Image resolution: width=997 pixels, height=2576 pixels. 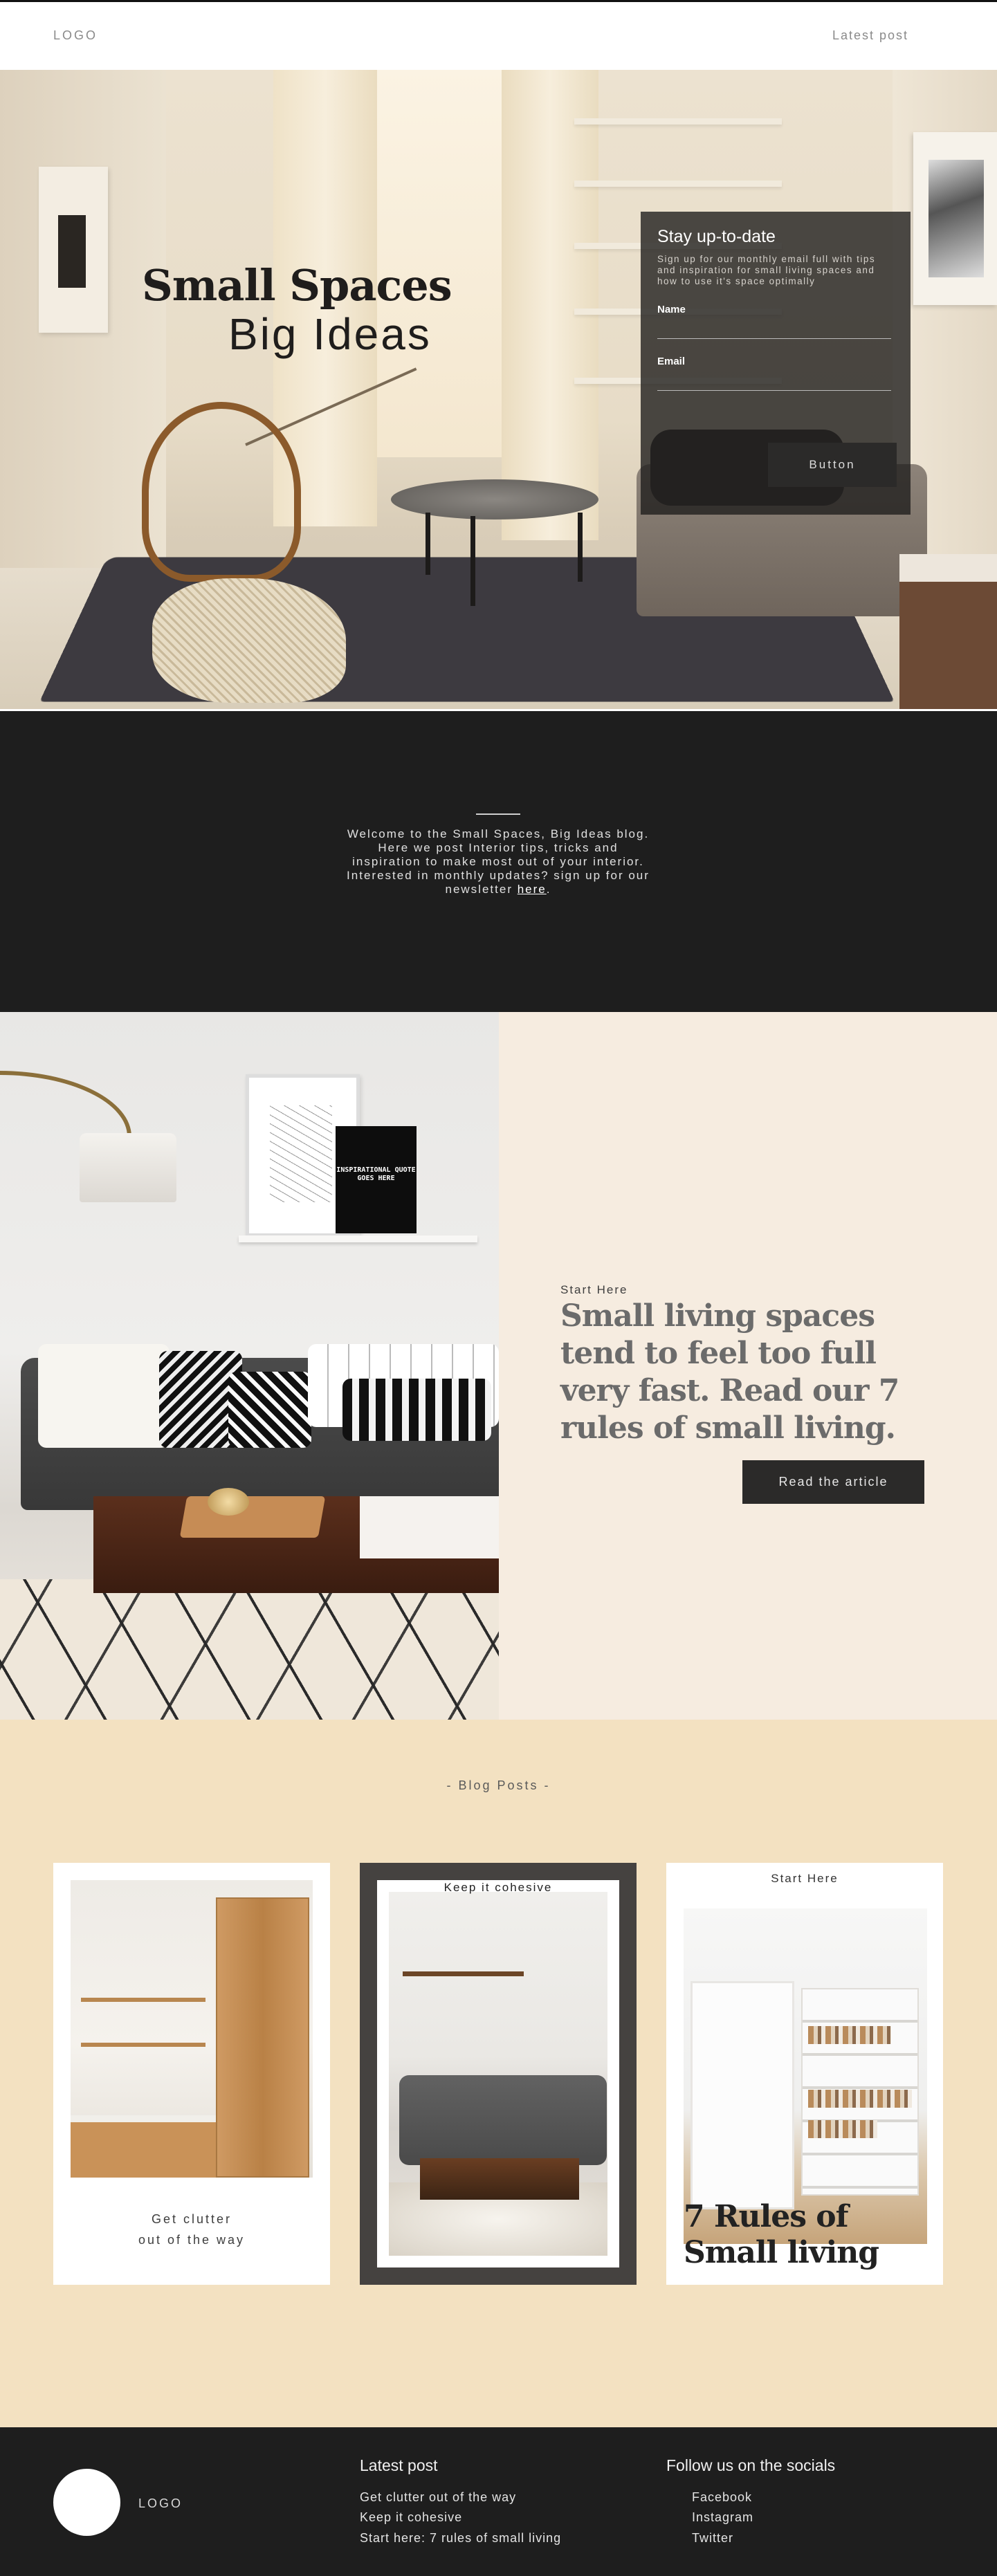 What do you see at coordinates (671, 361) in the screenshot?
I see `email-field-label: Email` at bounding box center [671, 361].